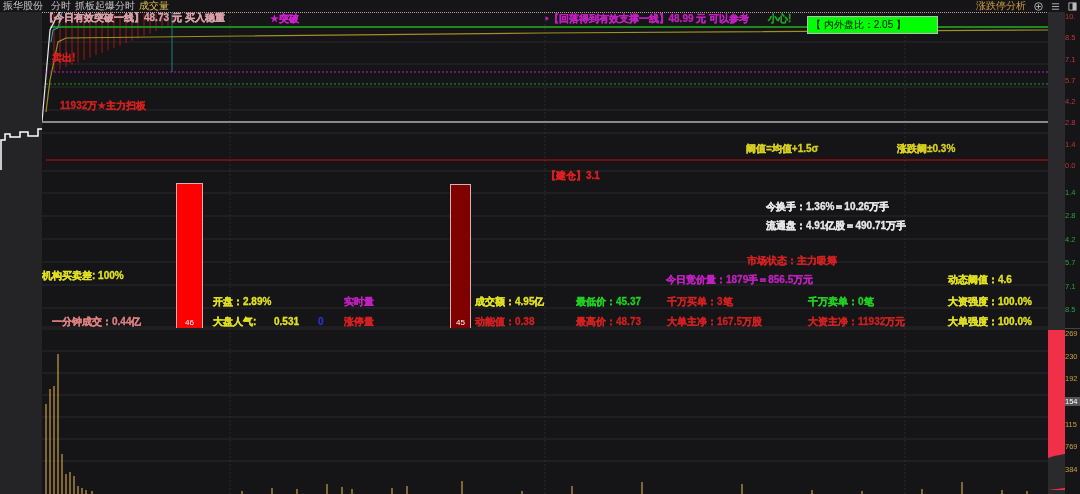 The image size is (1080, 494). Describe the element at coordinates (990, 302) in the screenshot. I see `indicator-reading: 大资强度：100.0%` at that location.